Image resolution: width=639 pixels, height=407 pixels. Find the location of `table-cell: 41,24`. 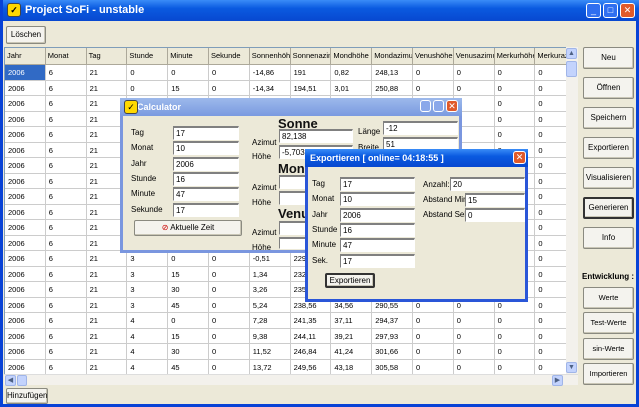

table-cell: 41,24 is located at coordinates (352, 352).